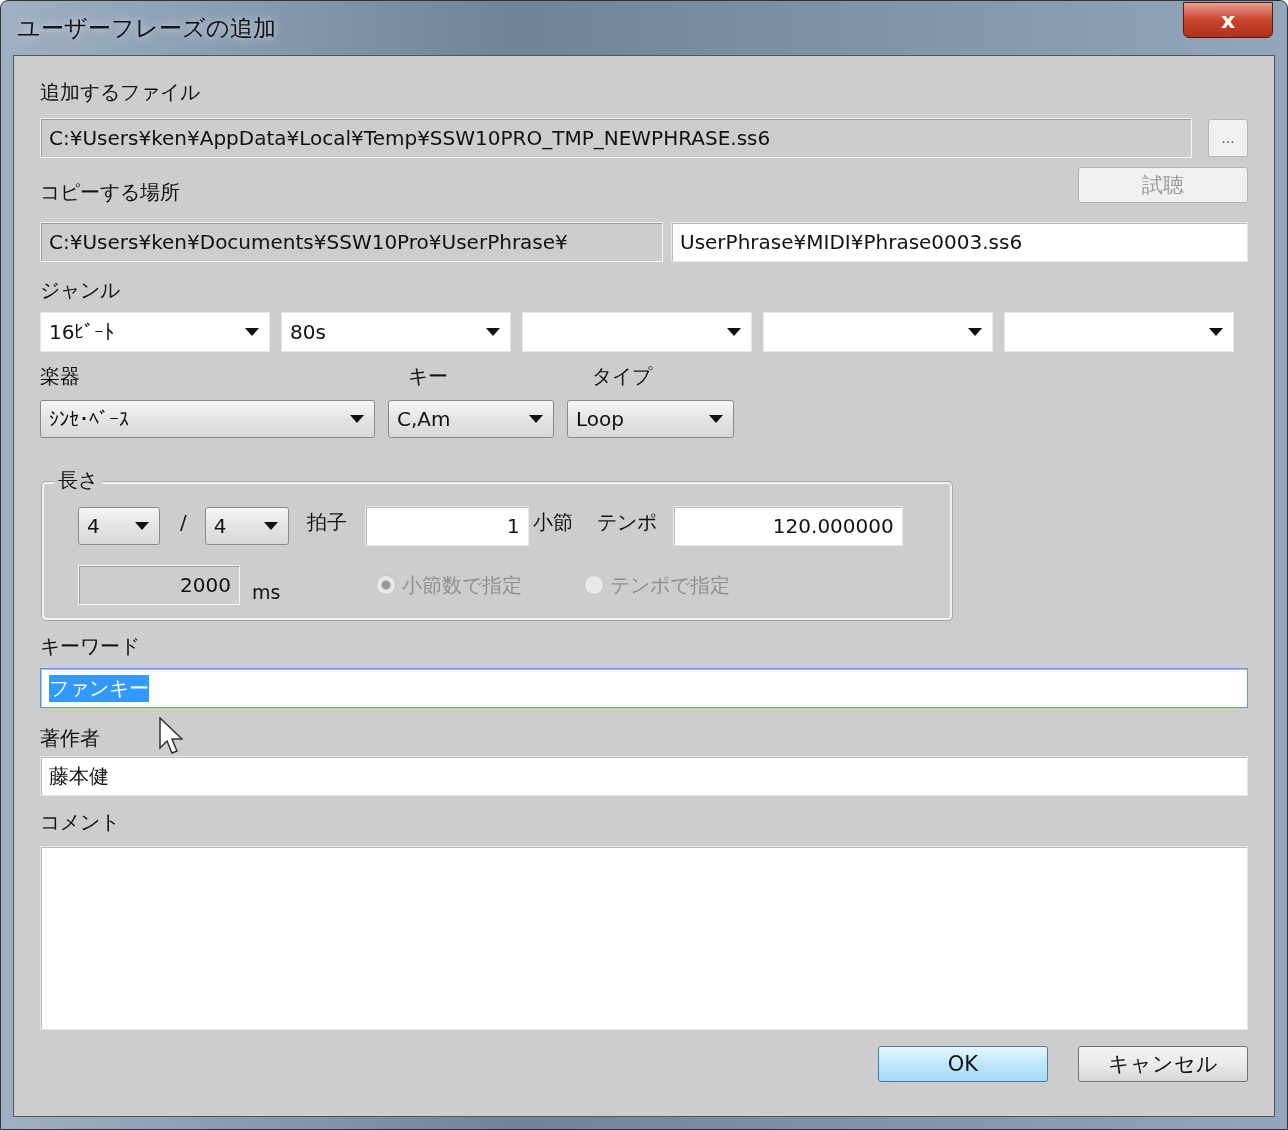  I want to click on mouse-pointer-icon, so click(171, 736).